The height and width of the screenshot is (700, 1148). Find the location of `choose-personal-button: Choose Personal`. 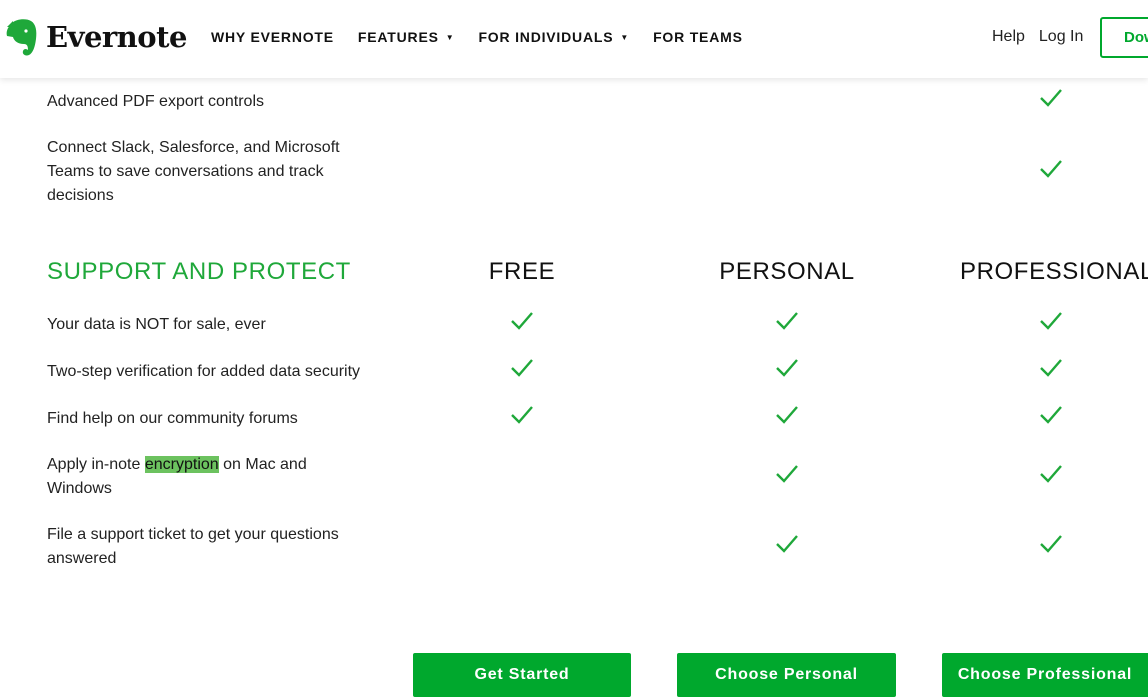

choose-personal-button: Choose Personal is located at coordinates (786, 675).